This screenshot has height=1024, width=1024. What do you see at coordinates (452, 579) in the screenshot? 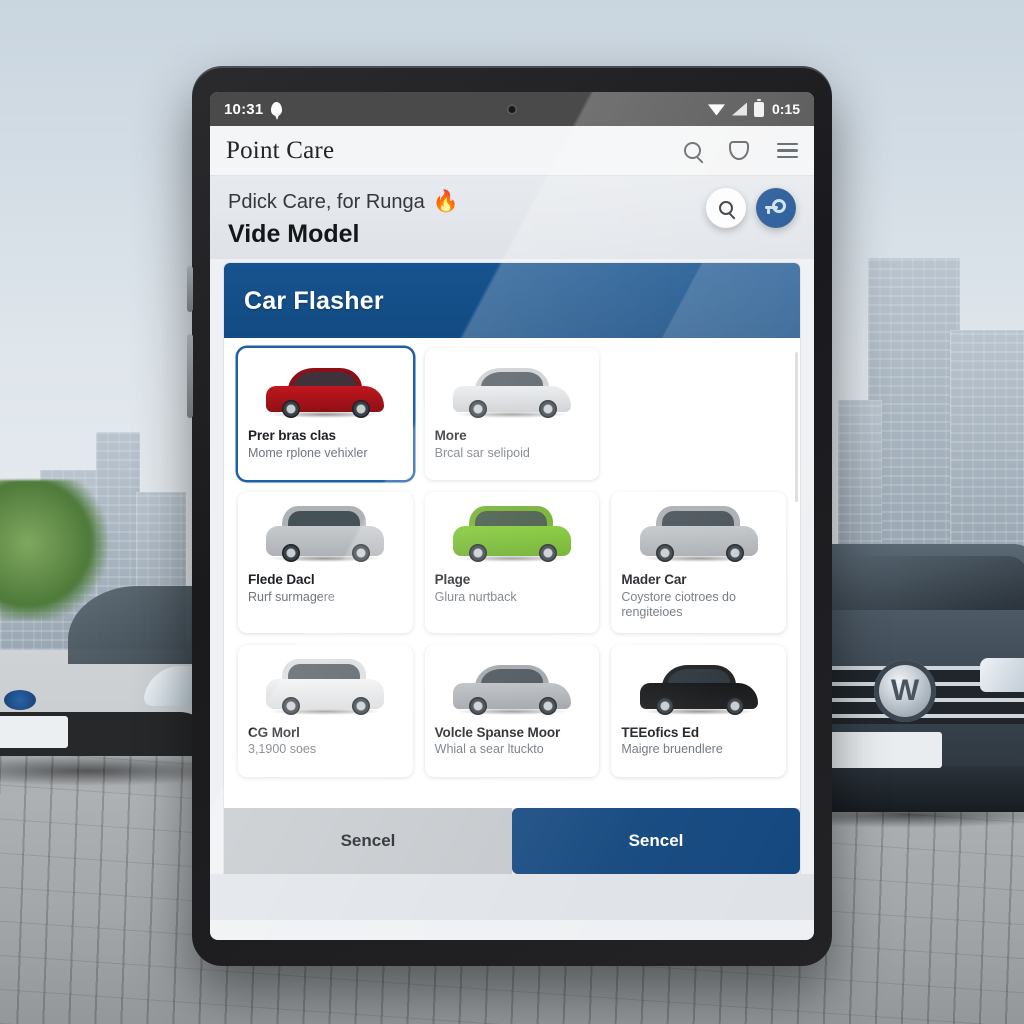
I see `car-card-title: Plage` at bounding box center [452, 579].